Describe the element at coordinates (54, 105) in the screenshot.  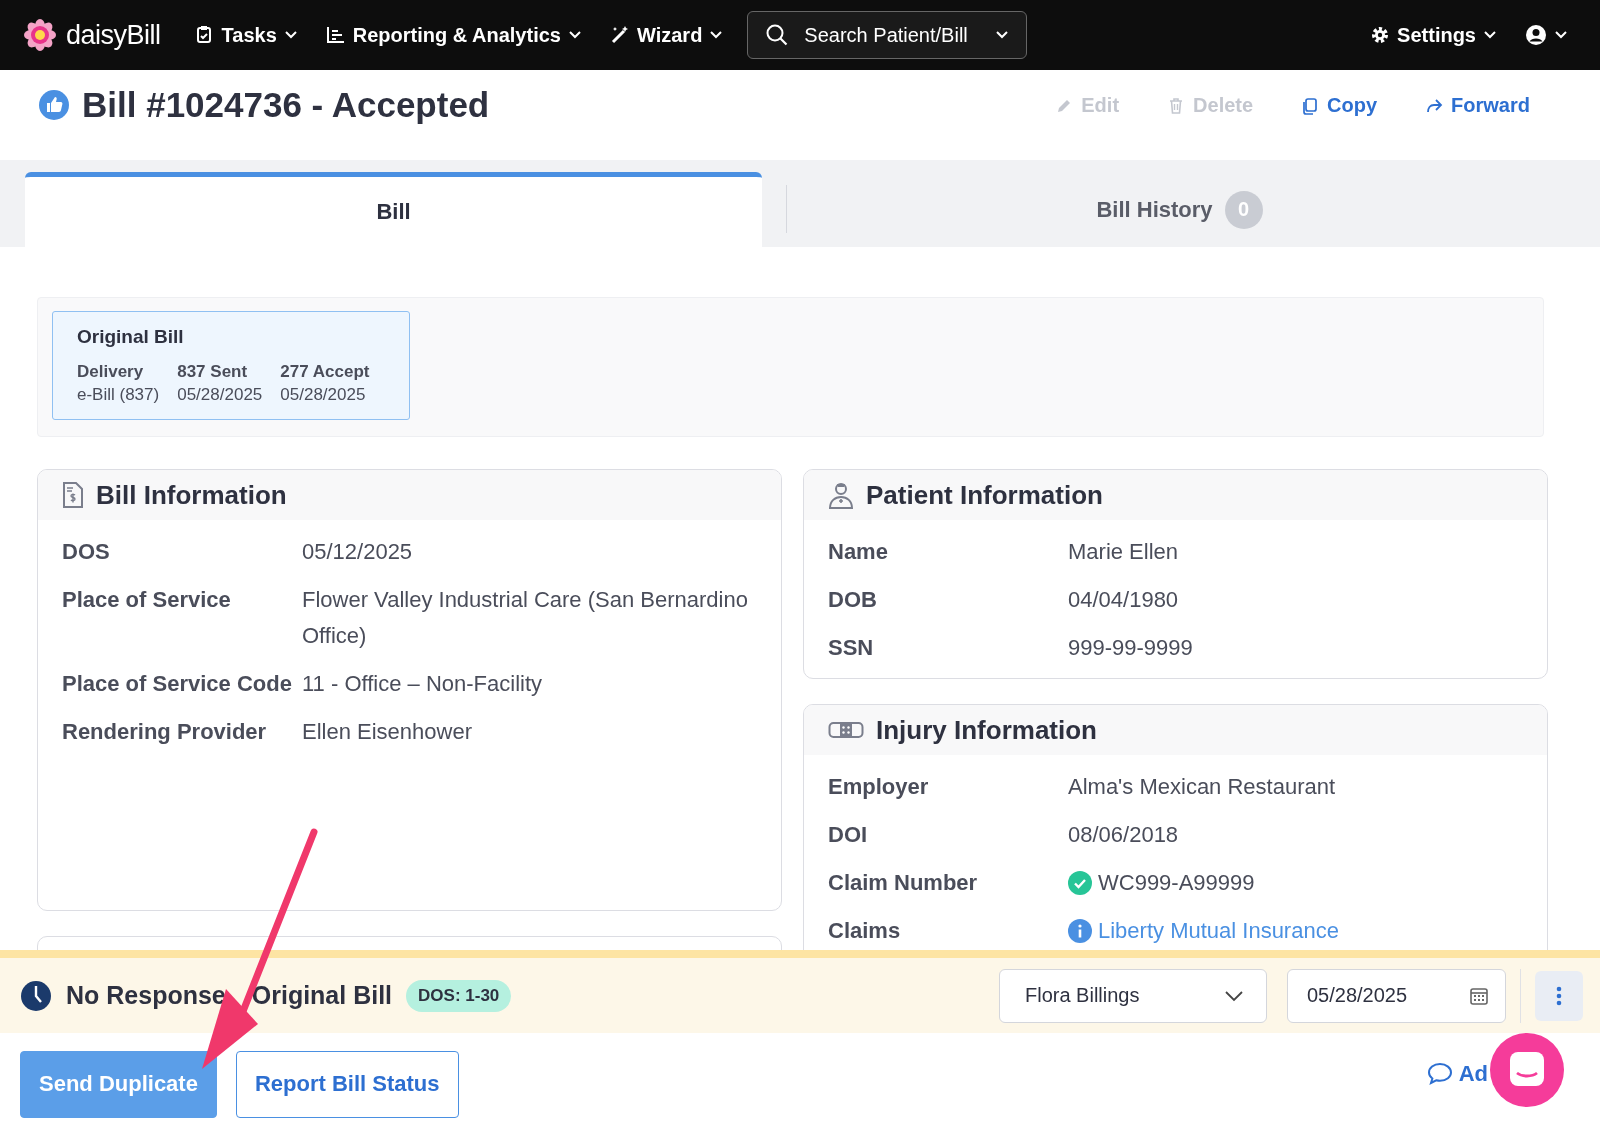
I see `thumbs-up-icon` at that location.